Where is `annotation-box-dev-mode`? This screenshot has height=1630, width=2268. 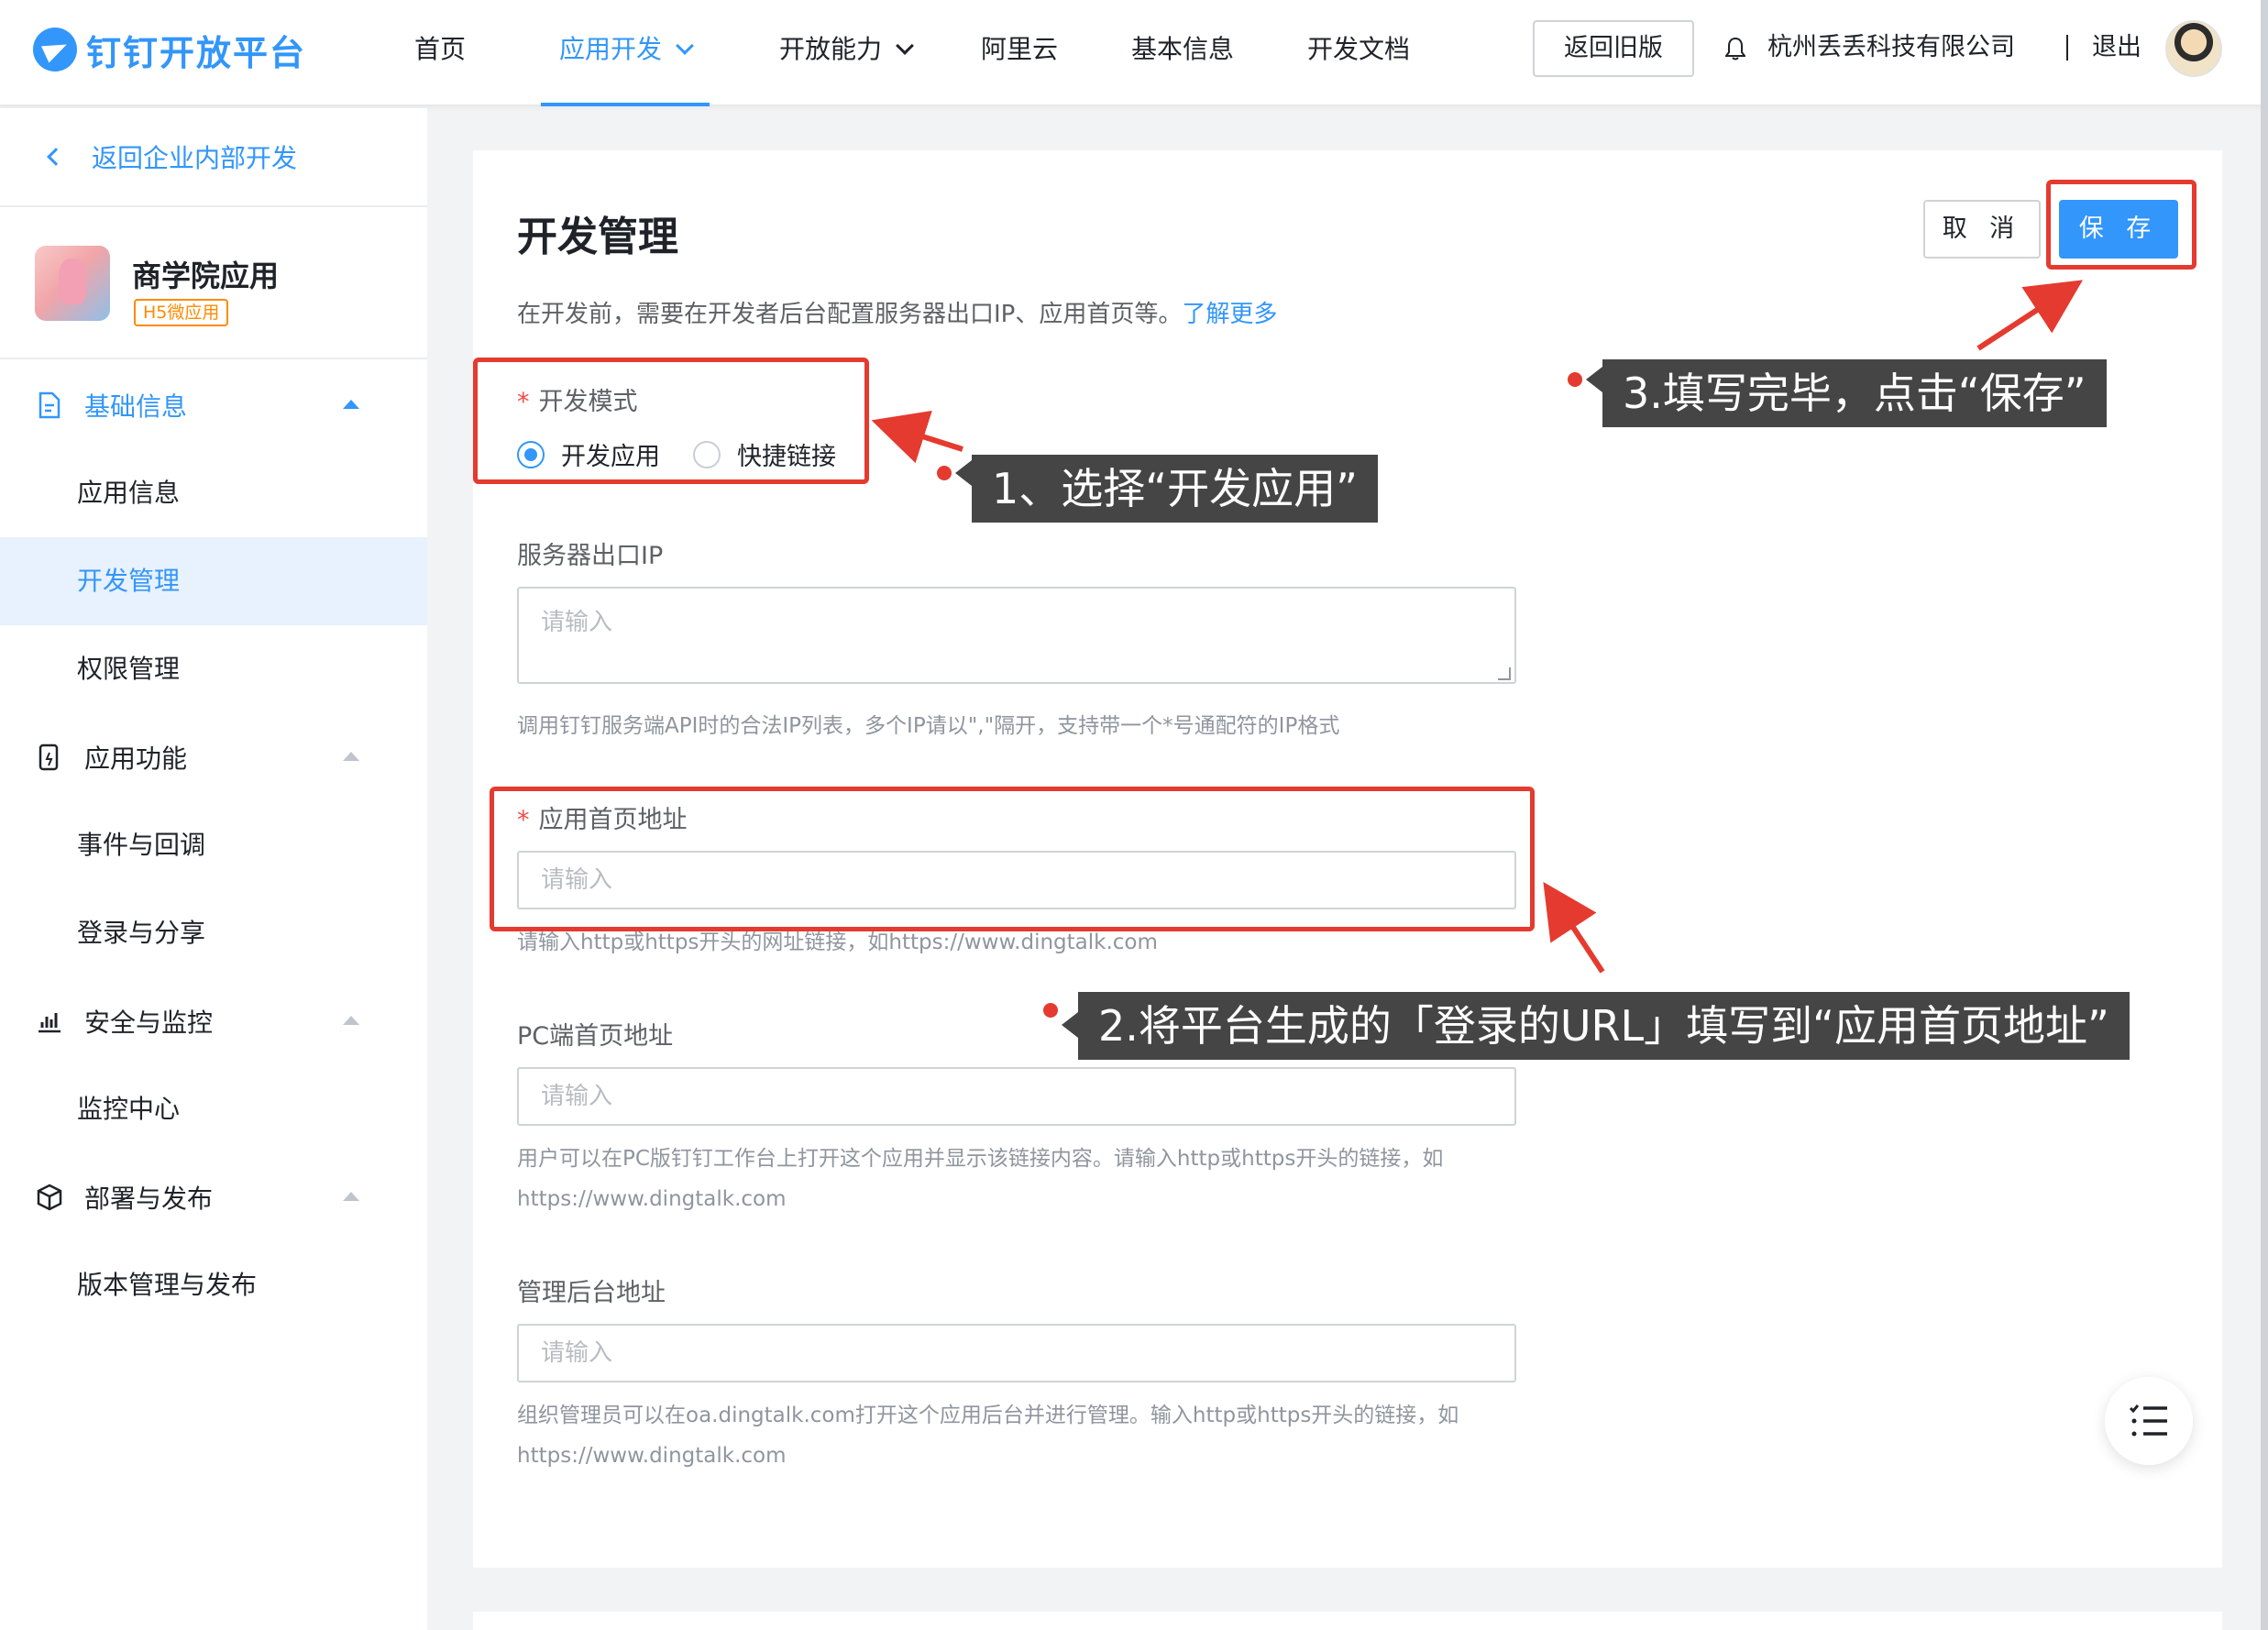
annotation-box-dev-mode is located at coordinates (671, 421).